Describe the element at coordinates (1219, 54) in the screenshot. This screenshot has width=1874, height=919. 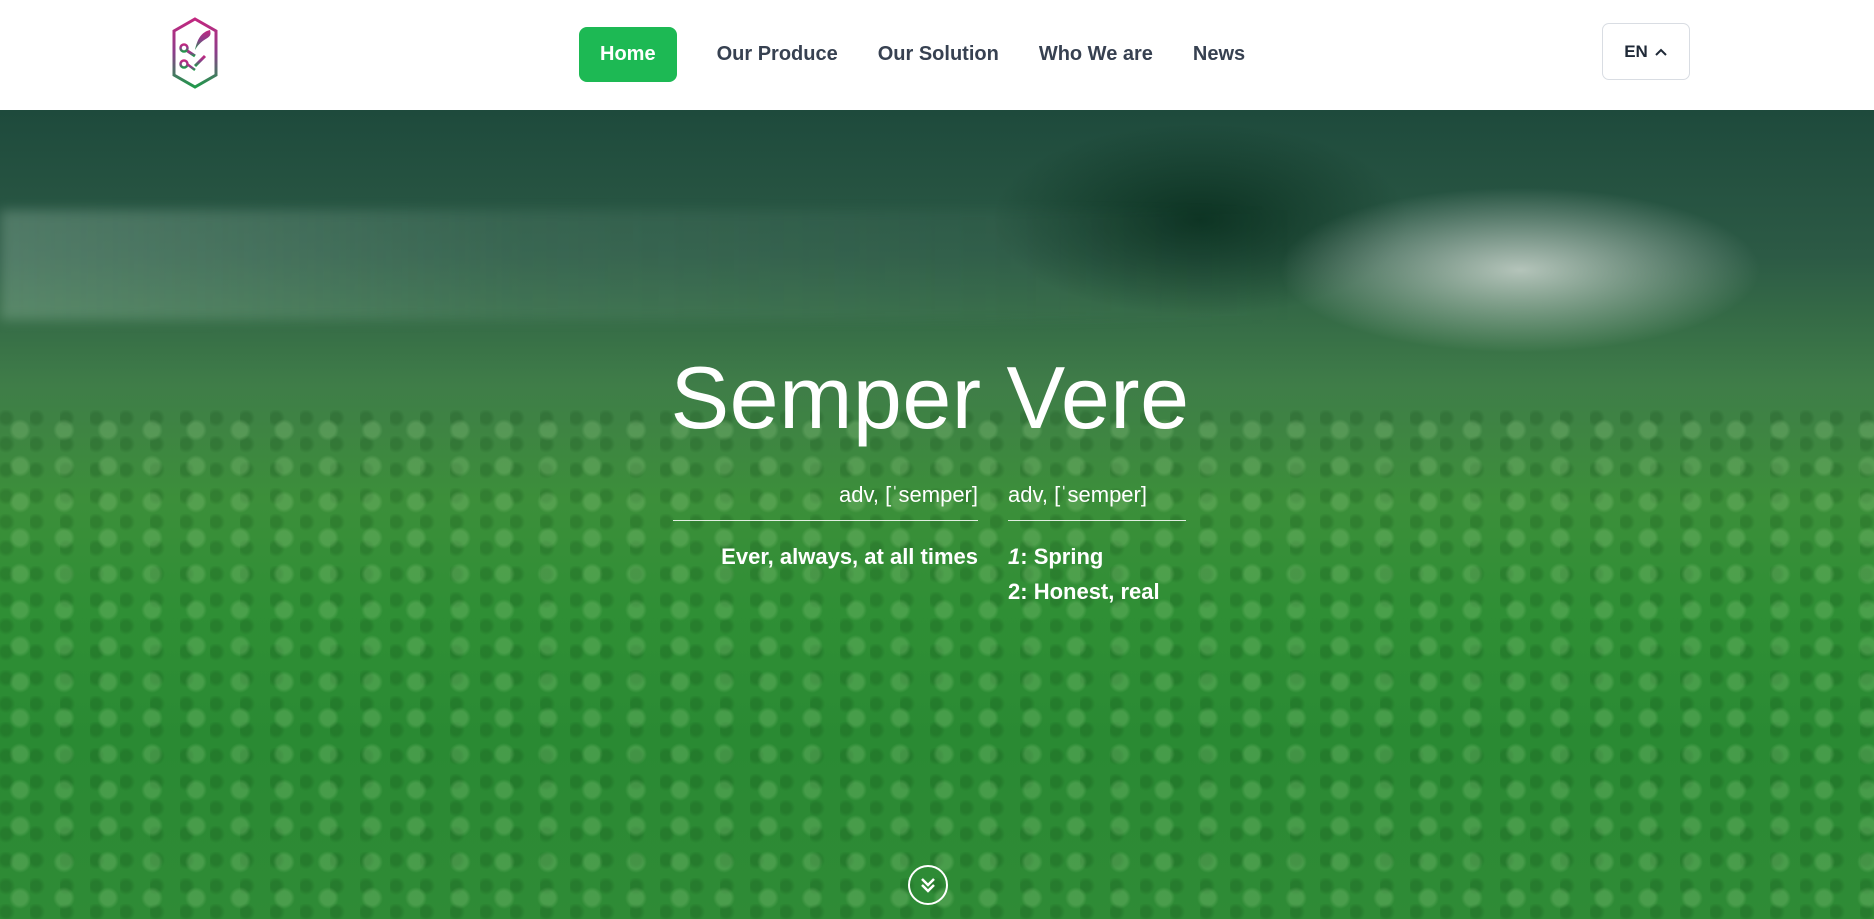
I see `nav-news: News` at that location.